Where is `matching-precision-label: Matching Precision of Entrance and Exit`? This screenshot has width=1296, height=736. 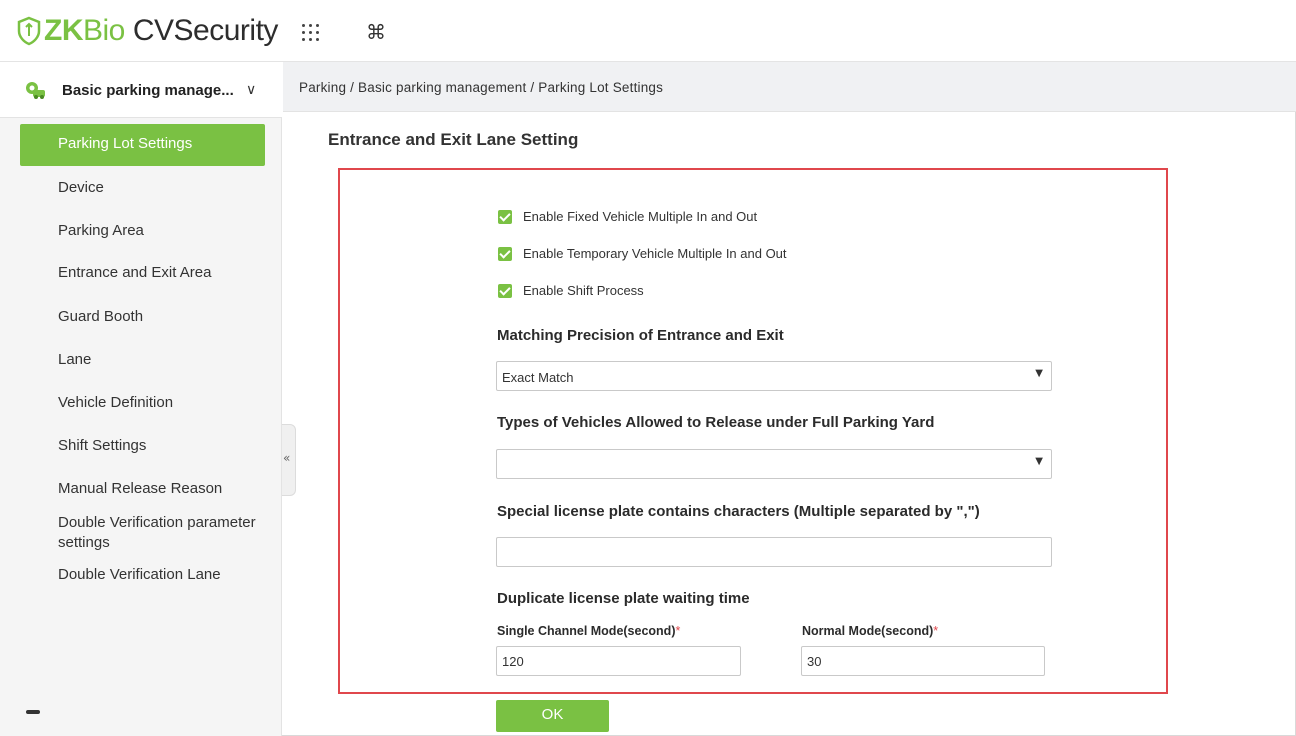 matching-precision-label: Matching Precision of Entrance and Exit is located at coordinates (640, 335).